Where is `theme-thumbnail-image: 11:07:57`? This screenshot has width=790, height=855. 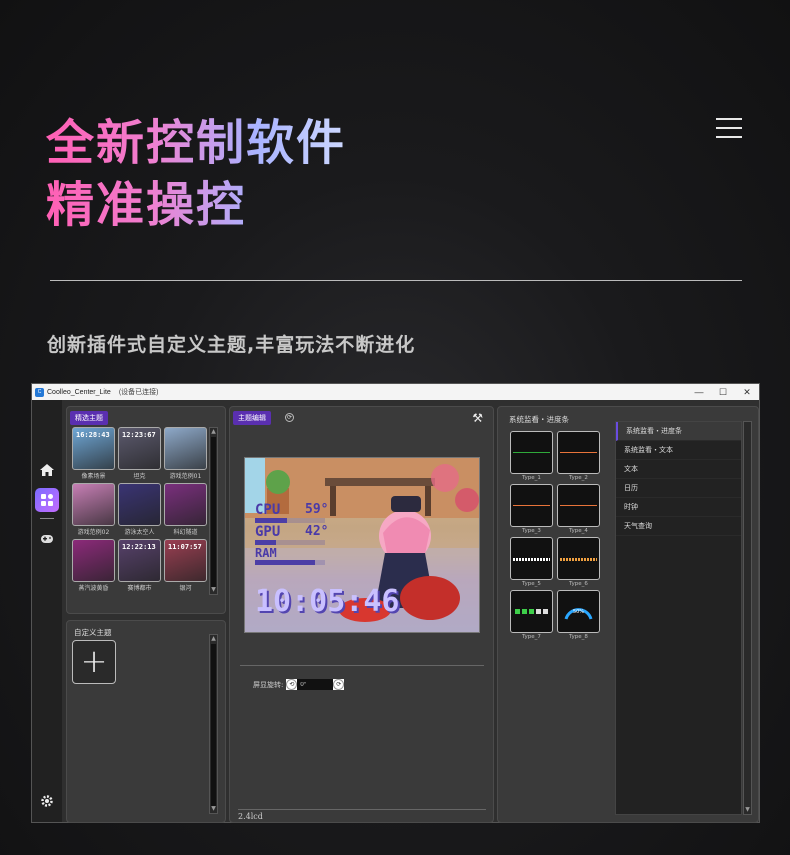
theme-thumbnail-image: 11:07:57 is located at coordinates (185, 560).